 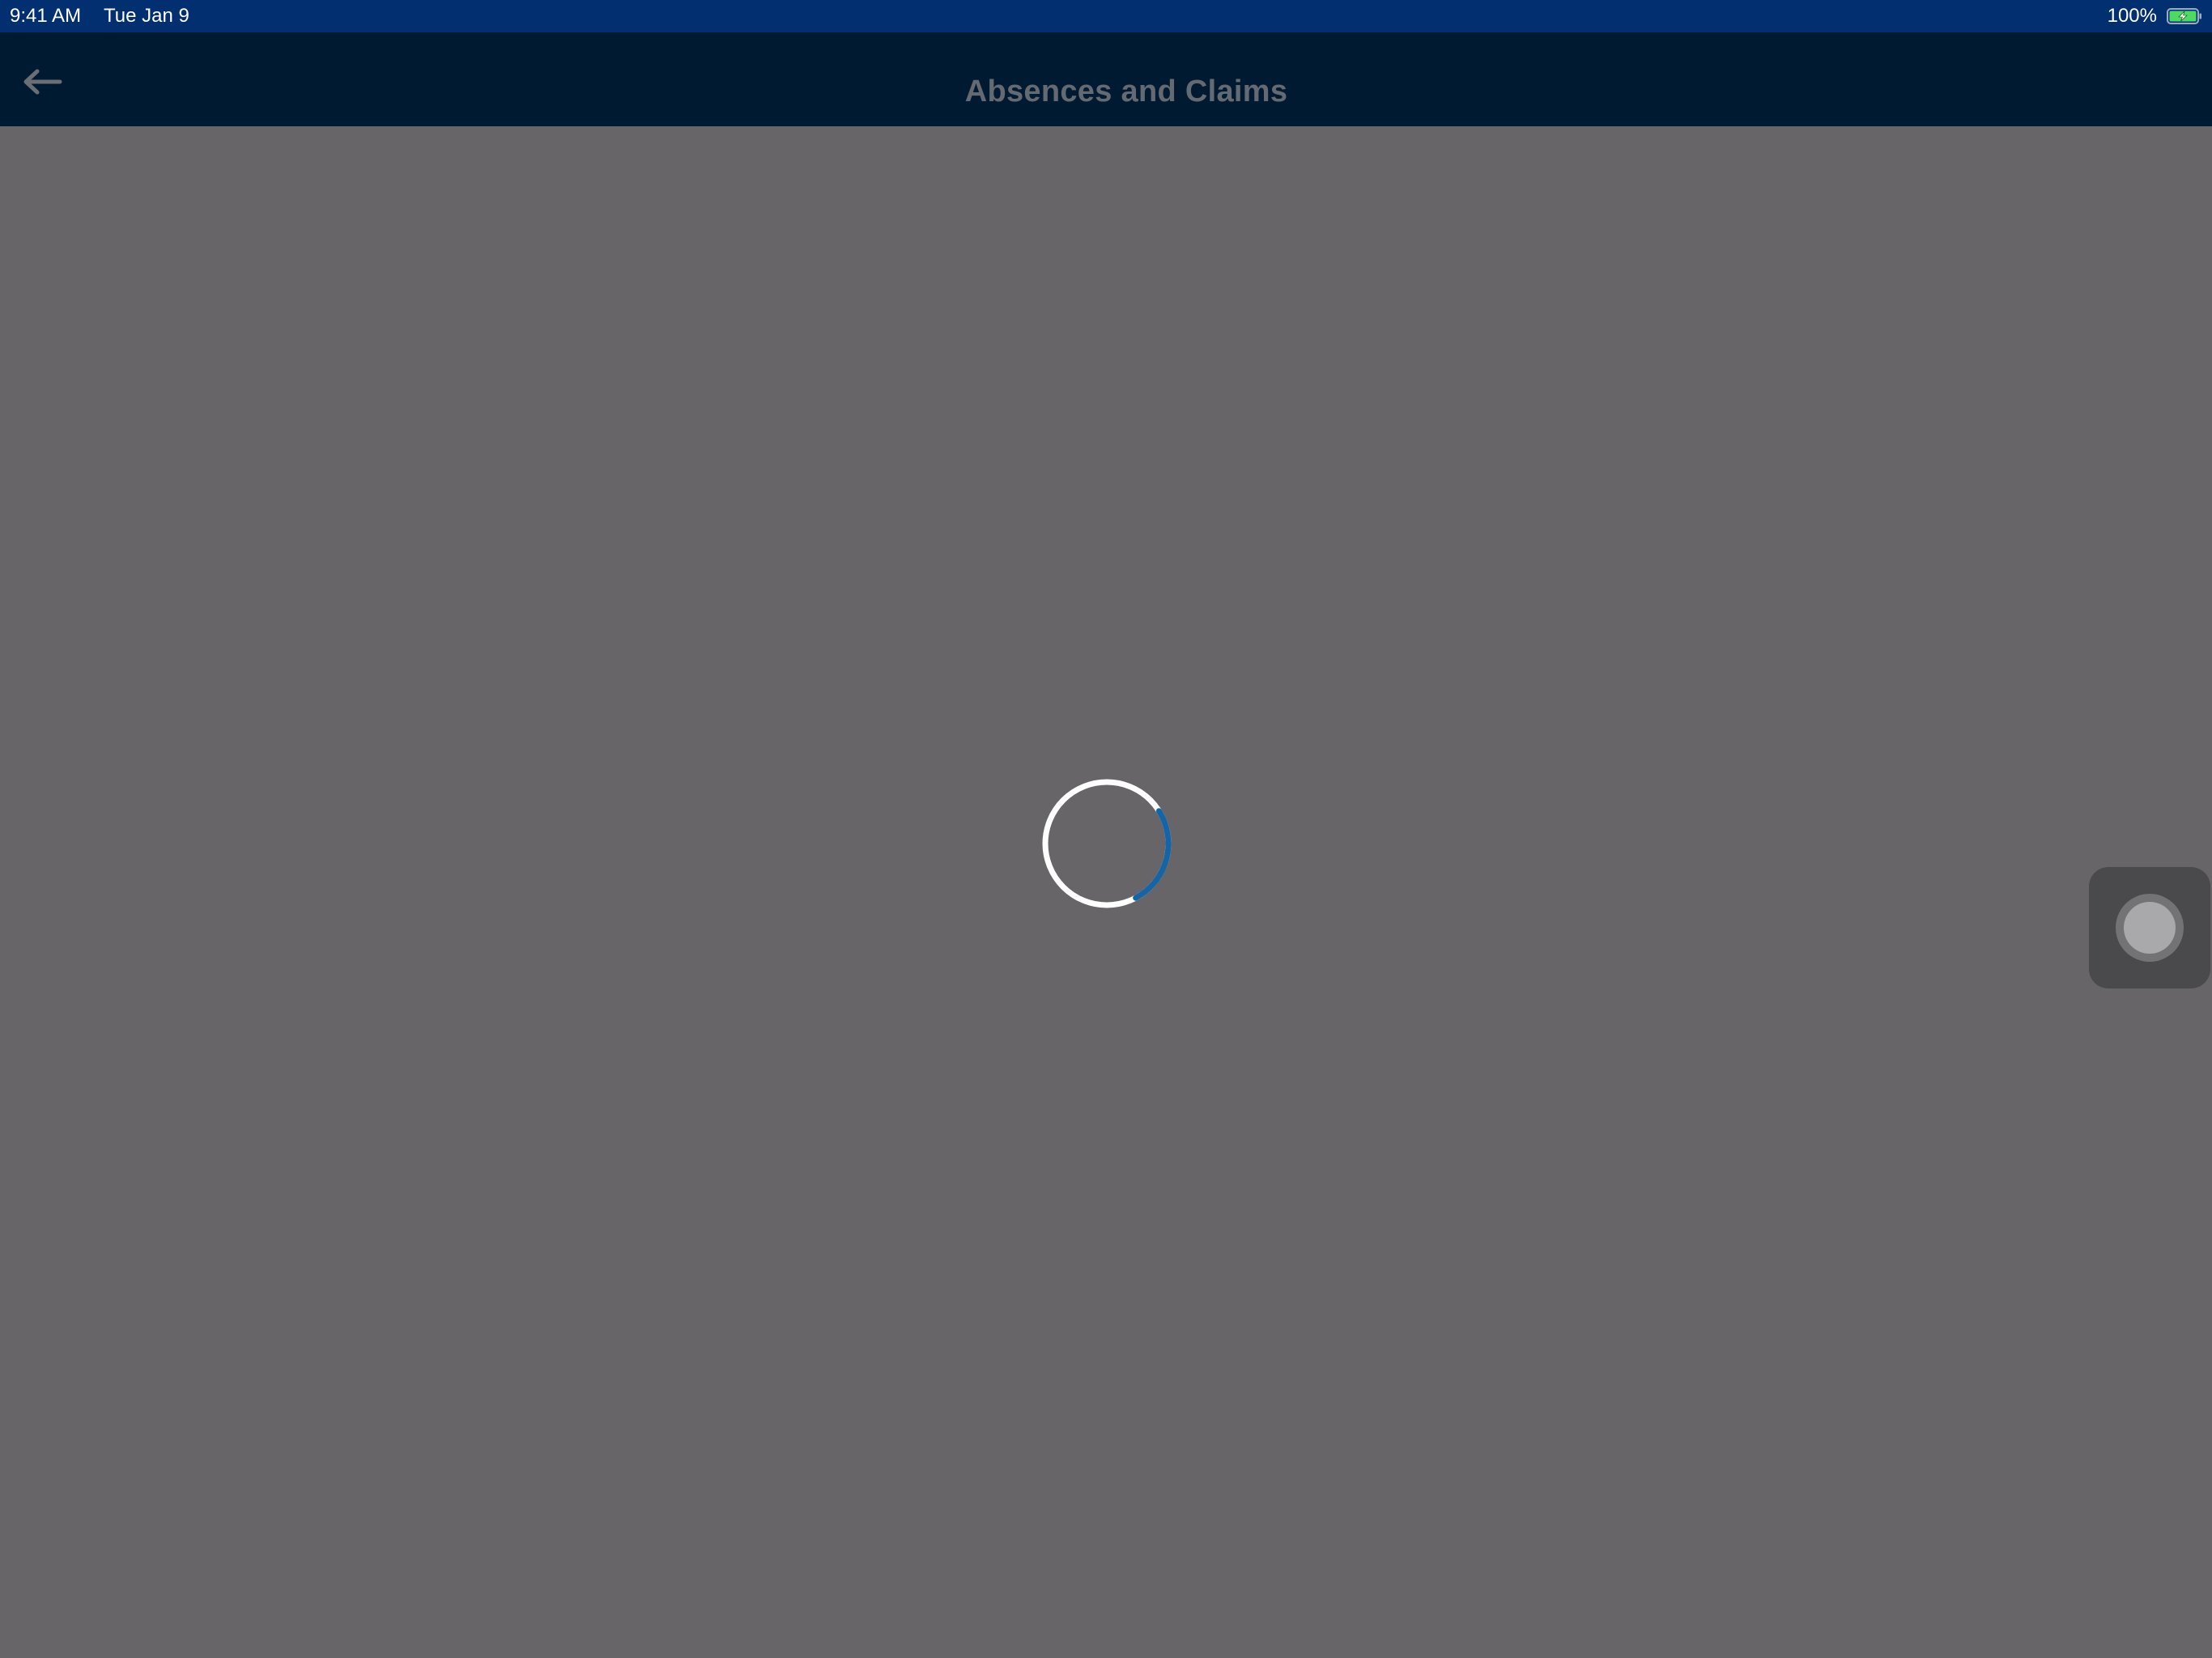 What do you see at coordinates (46, 16) in the screenshot?
I see `status-time: 9:41 AM` at bounding box center [46, 16].